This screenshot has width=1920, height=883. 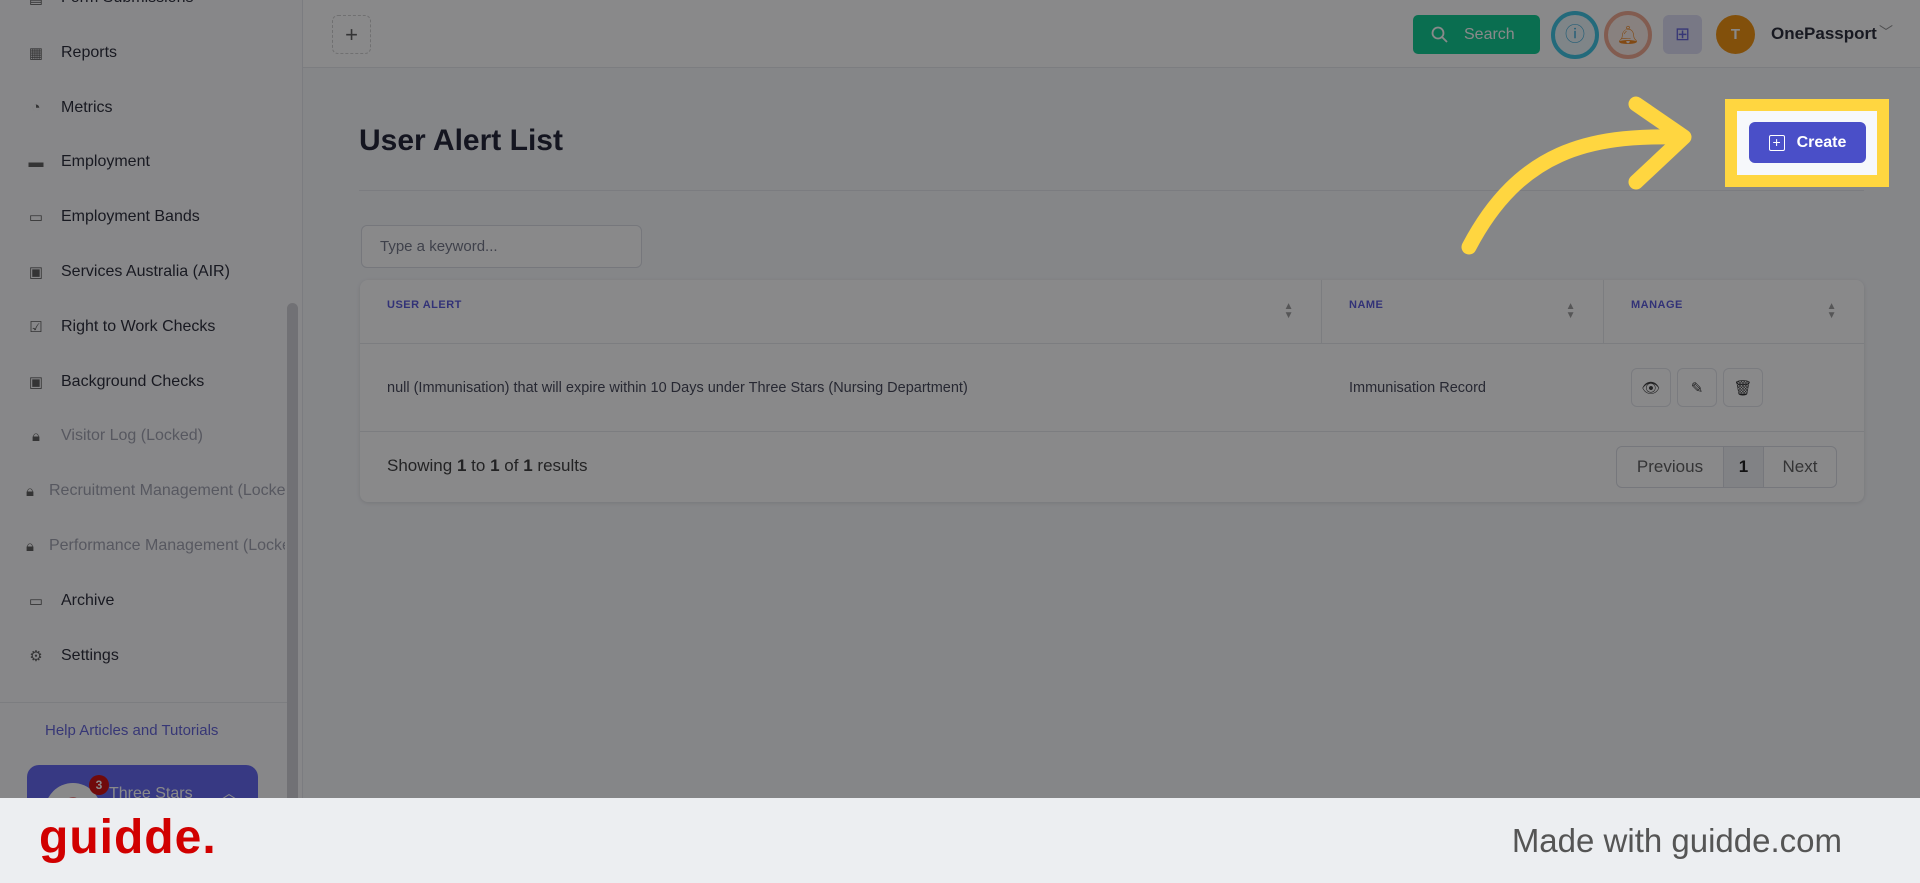 What do you see at coordinates (142, 656) in the screenshot?
I see `sidebar-item-settings: ⚙ Settings` at bounding box center [142, 656].